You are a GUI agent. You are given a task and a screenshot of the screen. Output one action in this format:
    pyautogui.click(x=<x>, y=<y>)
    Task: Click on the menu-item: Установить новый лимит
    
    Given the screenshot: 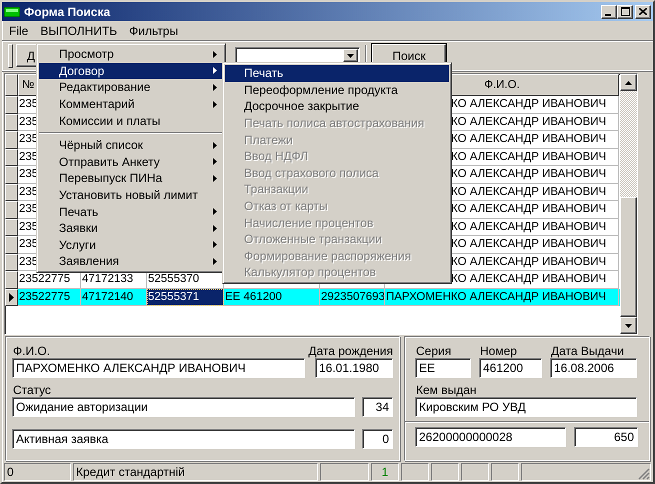 What is the action you would take?
    pyautogui.click(x=131, y=195)
    